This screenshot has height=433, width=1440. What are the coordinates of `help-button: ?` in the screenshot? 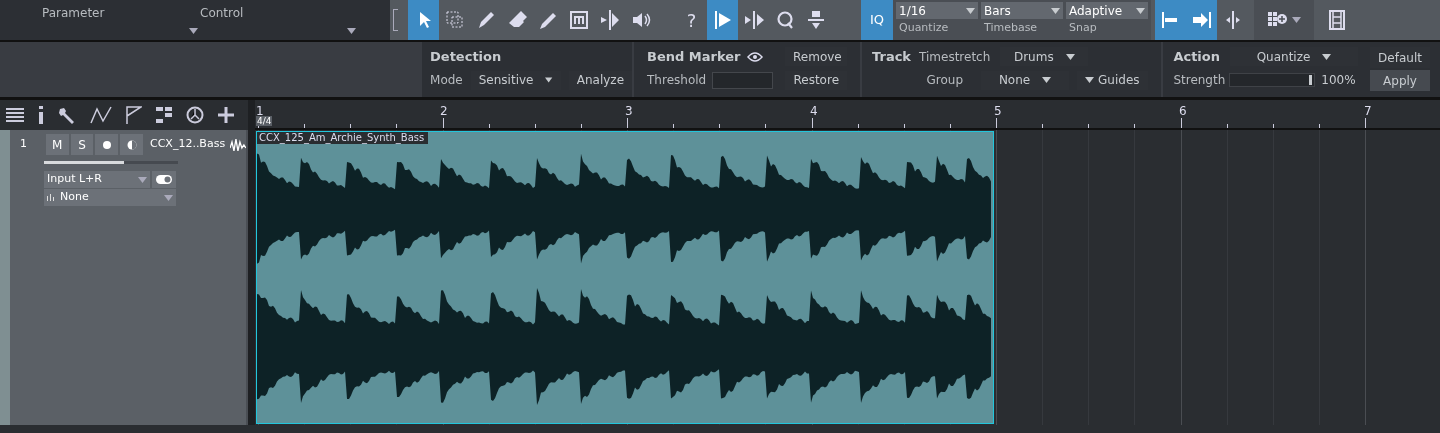 It's located at (691, 20).